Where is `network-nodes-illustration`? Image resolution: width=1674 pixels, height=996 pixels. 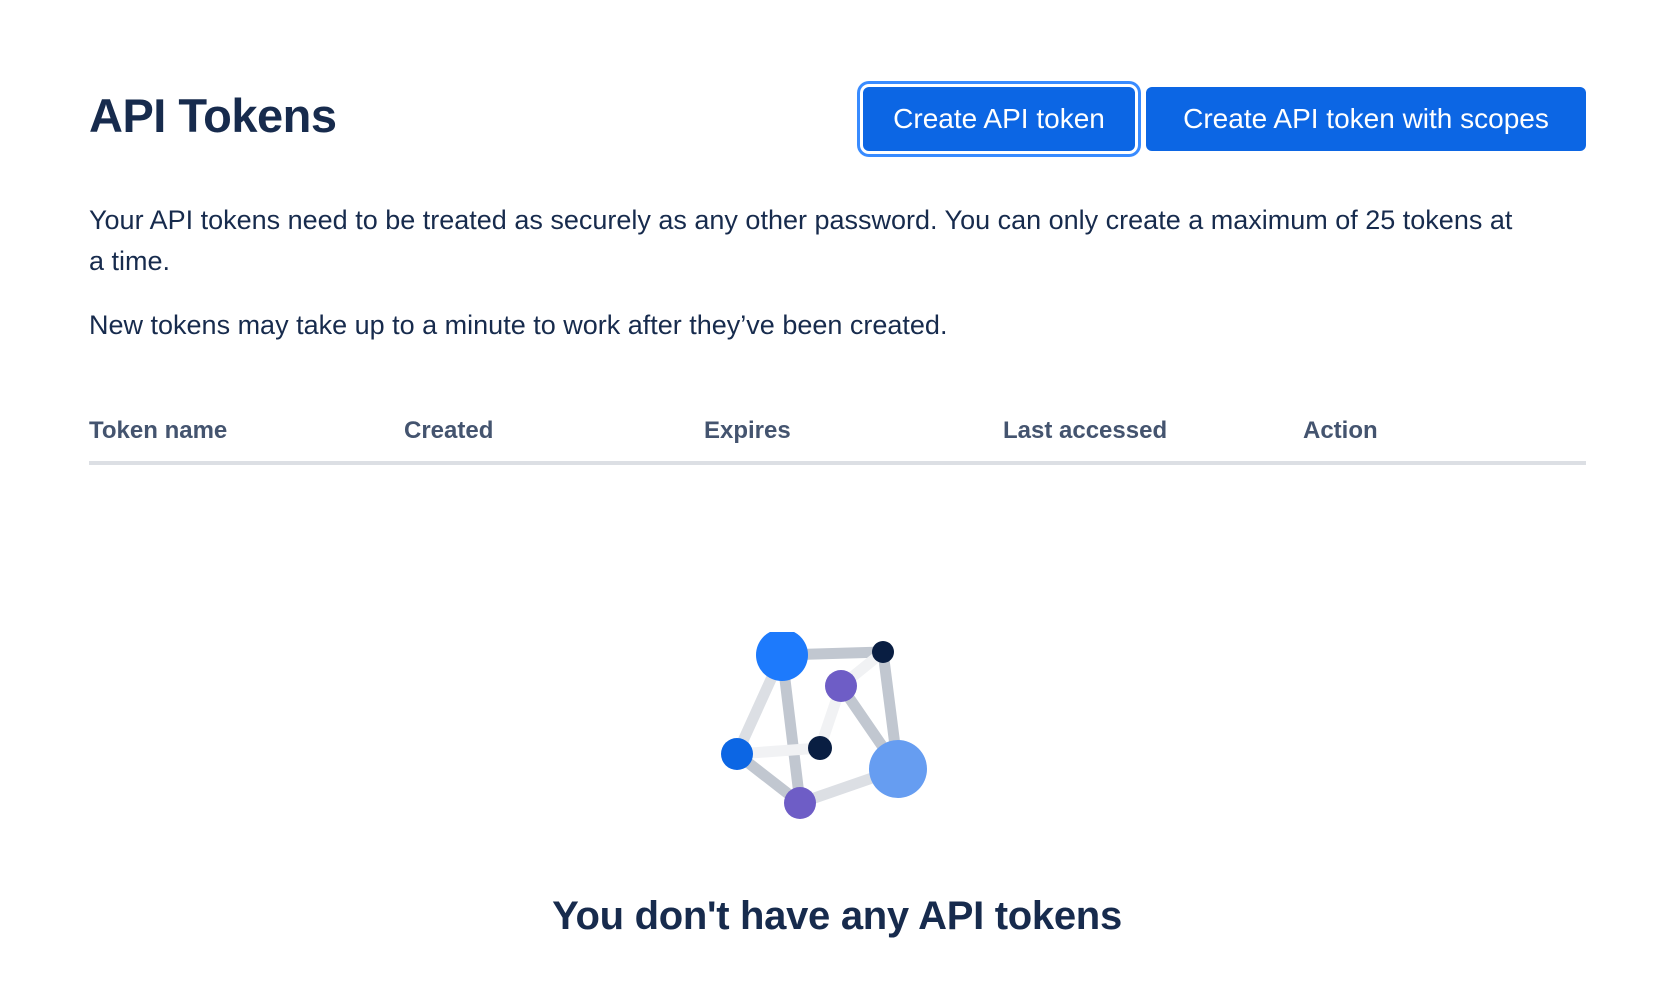 network-nodes-illustration is located at coordinates (824, 725).